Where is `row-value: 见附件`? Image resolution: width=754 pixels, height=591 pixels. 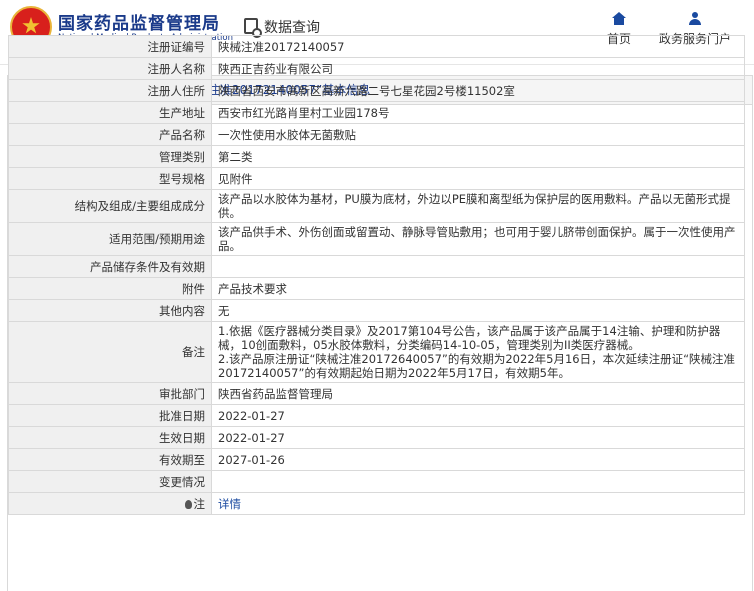
row-value: 见附件 is located at coordinates (478, 178).